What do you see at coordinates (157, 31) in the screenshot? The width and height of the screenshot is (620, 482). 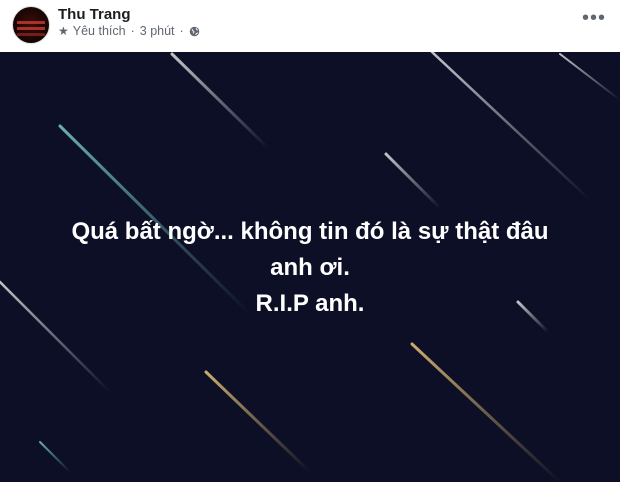 I see `post-time: 3 phút` at bounding box center [157, 31].